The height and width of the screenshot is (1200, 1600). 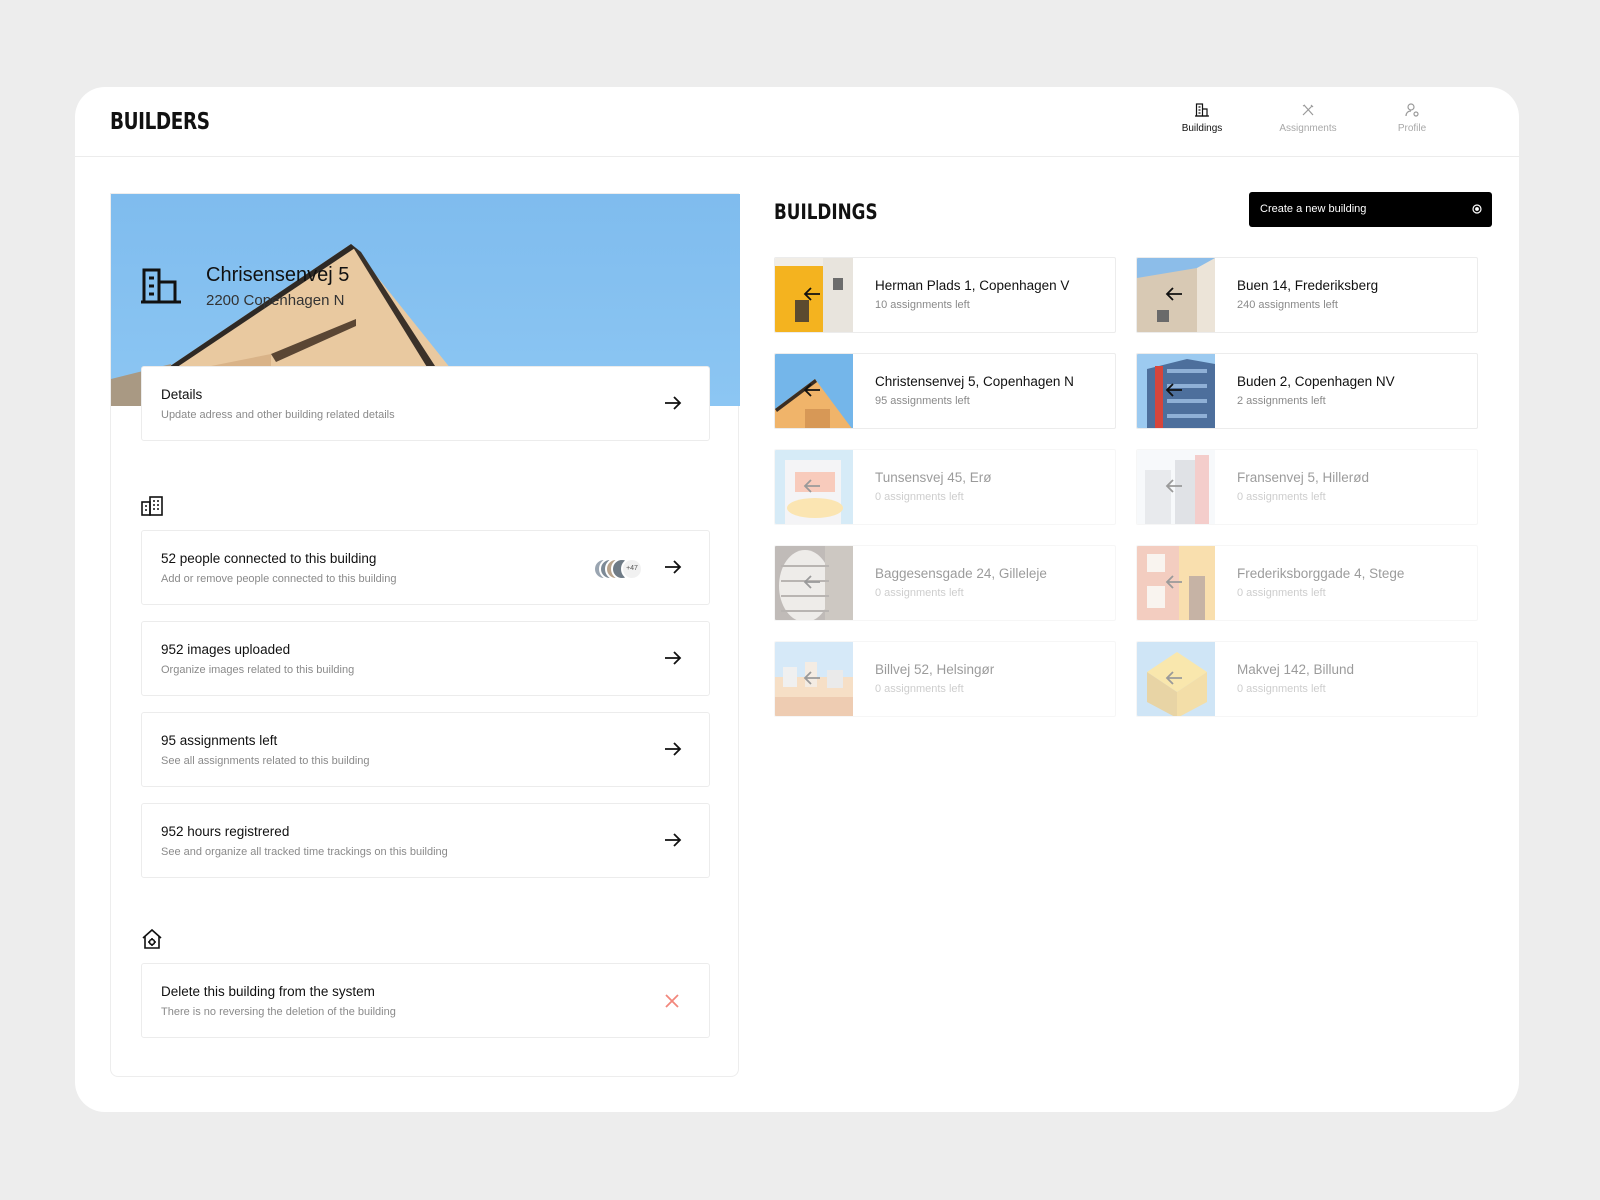 I want to click on close-icon, so click(x=672, y=1001).